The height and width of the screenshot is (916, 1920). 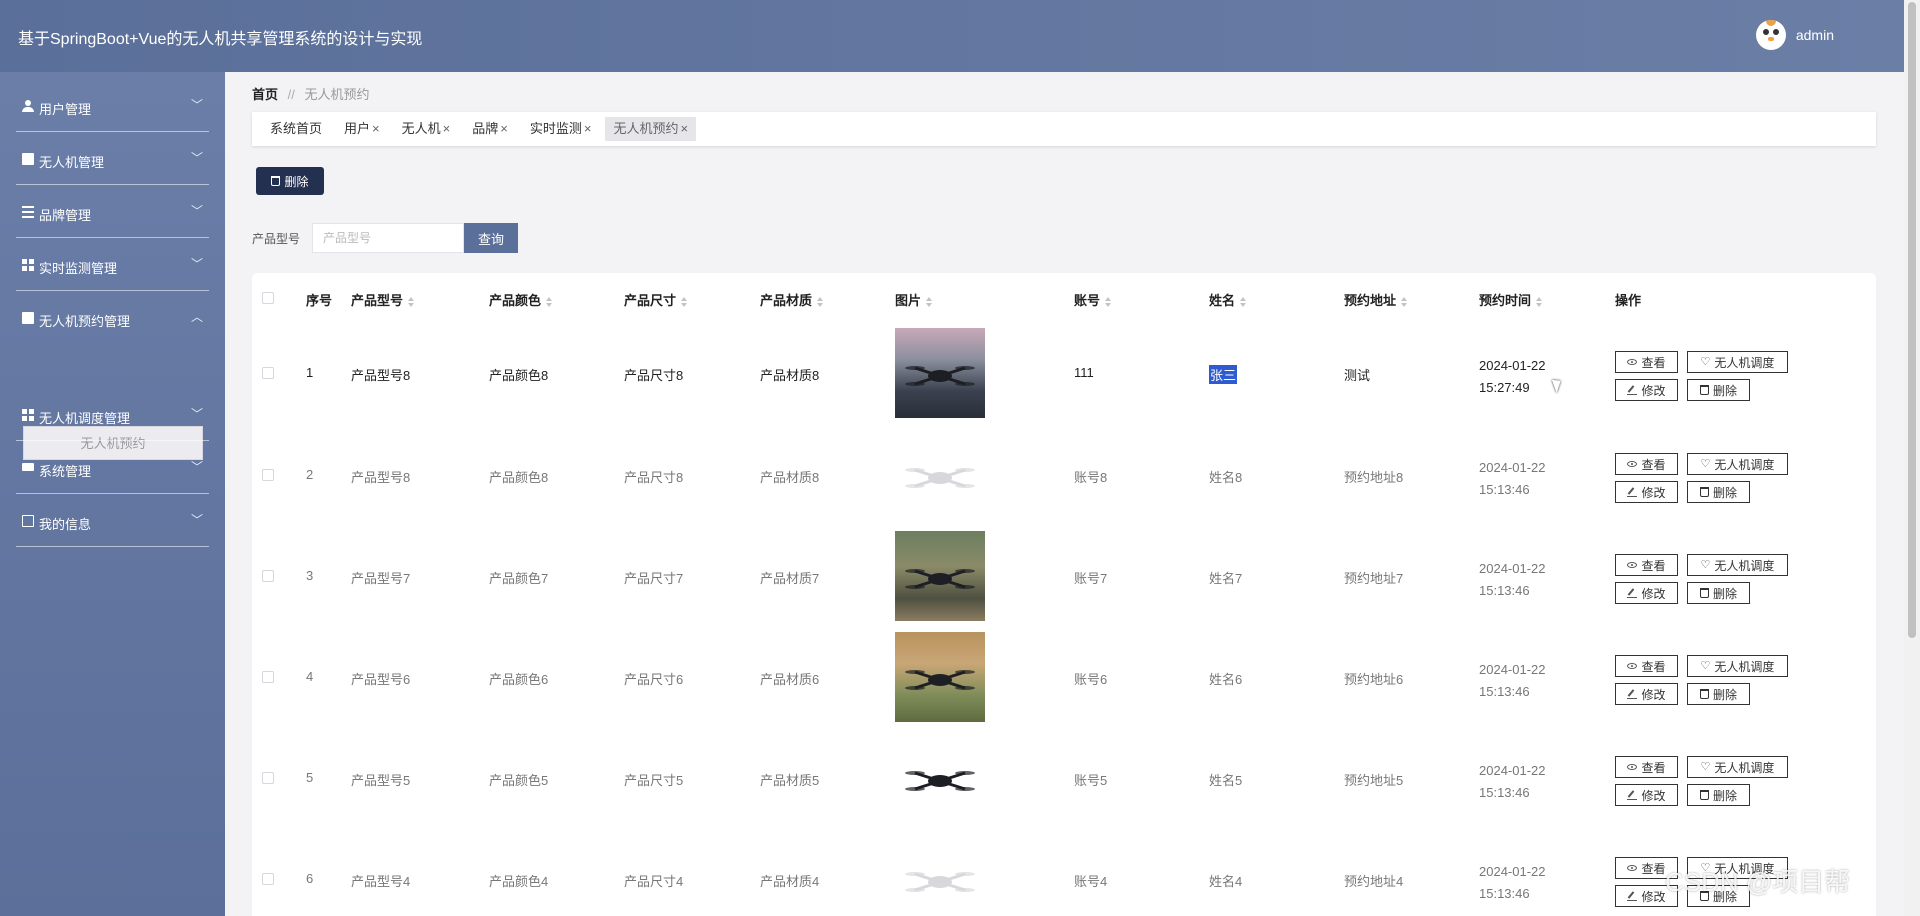 I want to click on header-address: 预约地址, so click(x=1376, y=299).